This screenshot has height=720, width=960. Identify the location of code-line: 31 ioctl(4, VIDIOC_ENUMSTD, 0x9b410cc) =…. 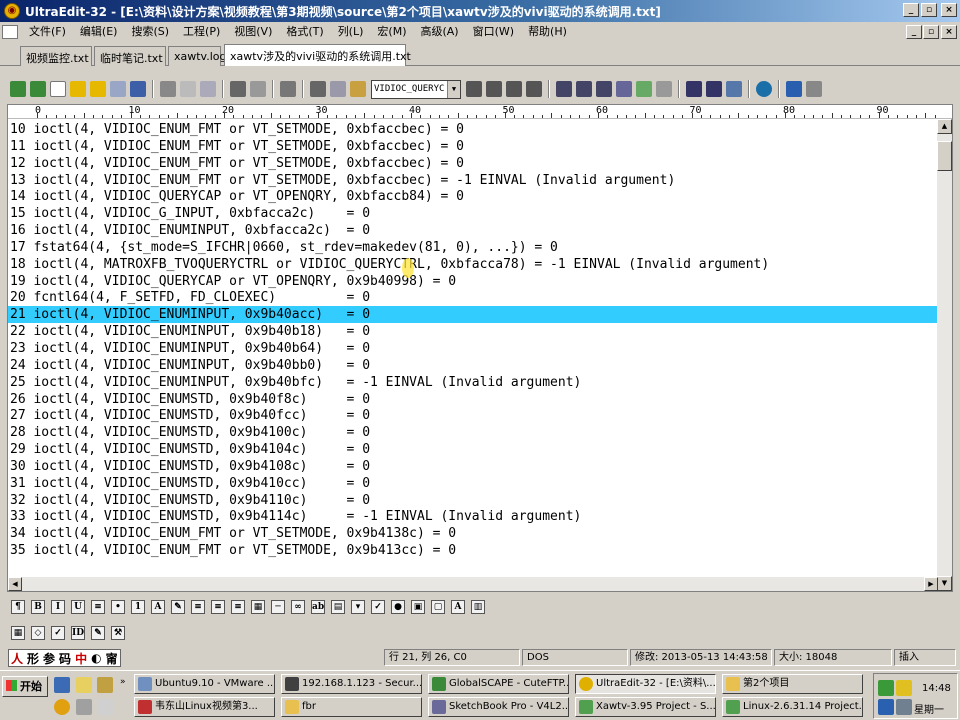
(473, 483).